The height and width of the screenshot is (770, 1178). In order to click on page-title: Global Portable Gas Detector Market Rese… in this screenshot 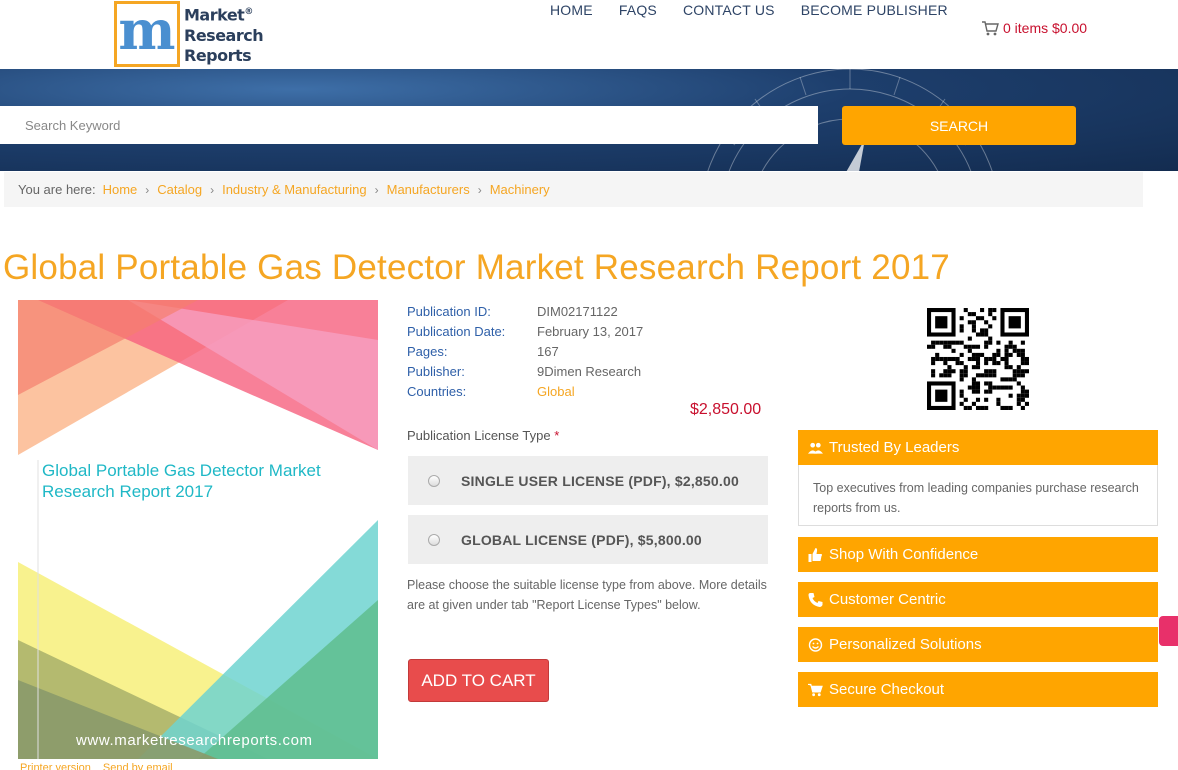, I will do `click(476, 267)`.